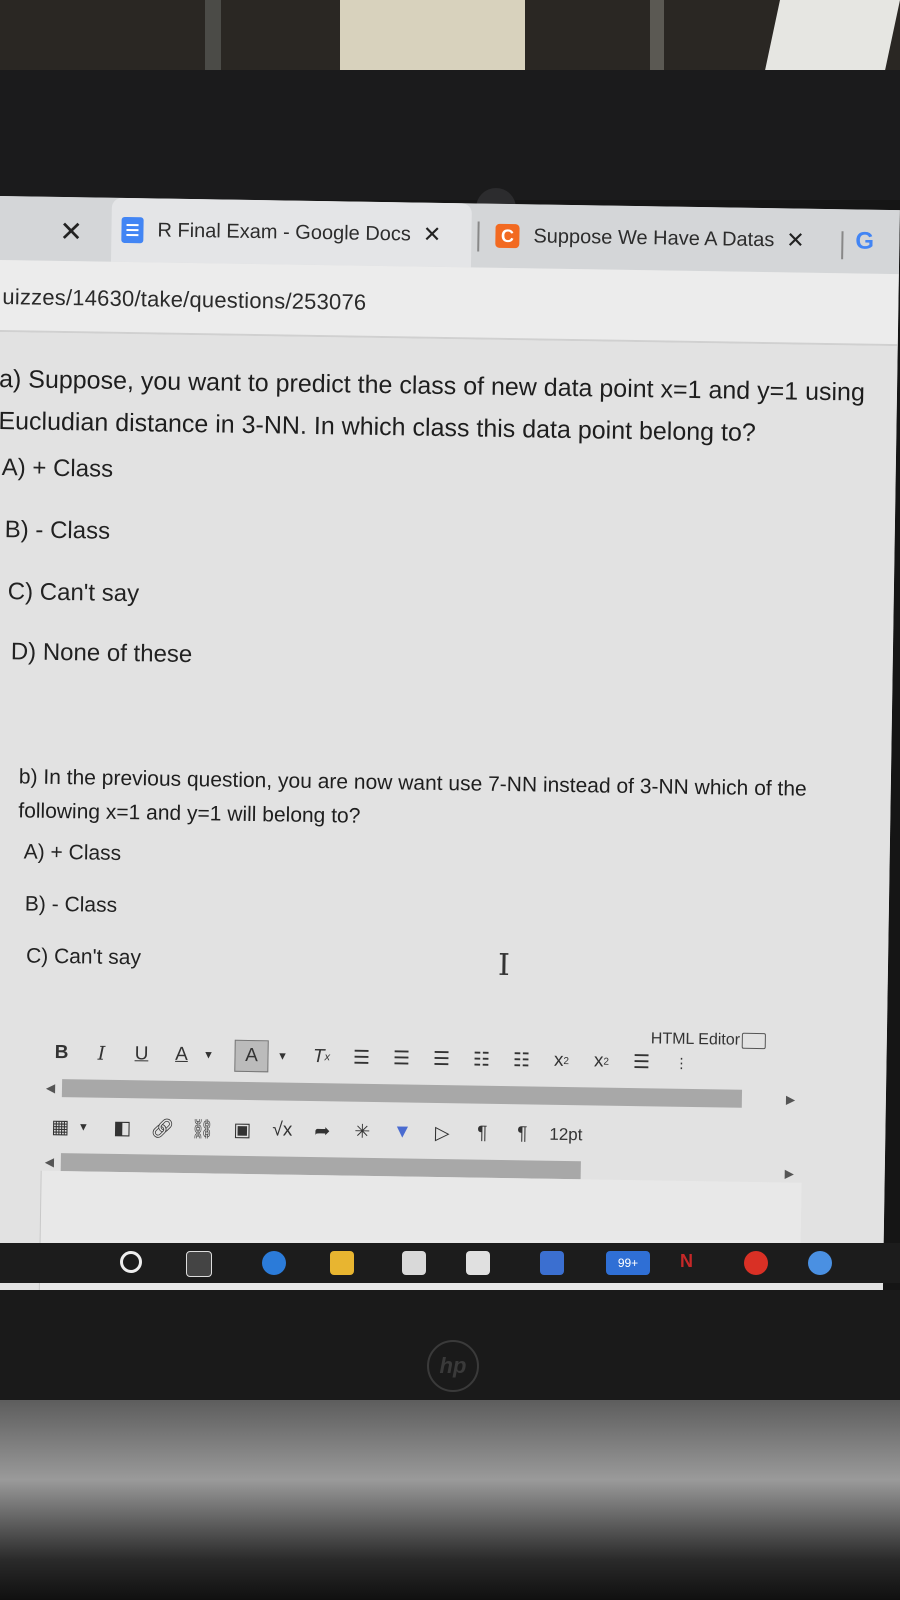  I want to click on background-wall, so click(432, 40).